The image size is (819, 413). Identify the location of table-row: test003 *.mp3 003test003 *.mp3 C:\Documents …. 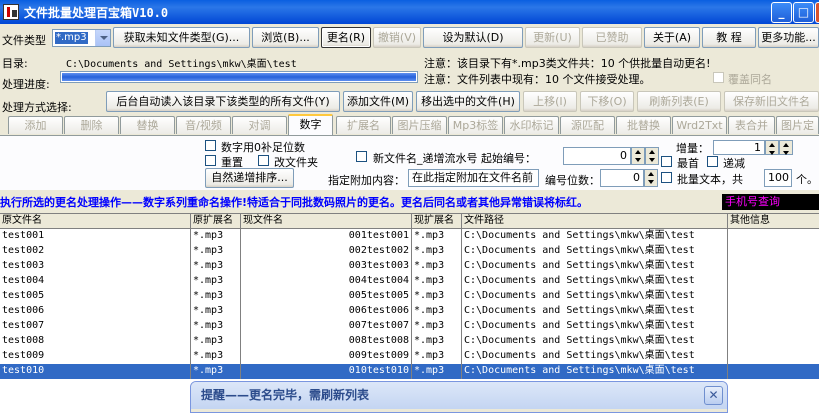
(409, 266).